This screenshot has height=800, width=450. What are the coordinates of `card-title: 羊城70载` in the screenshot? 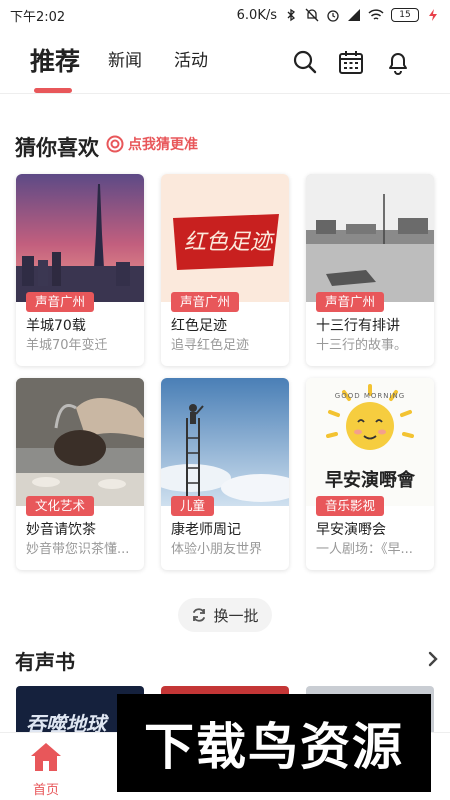 It's located at (56, 326).